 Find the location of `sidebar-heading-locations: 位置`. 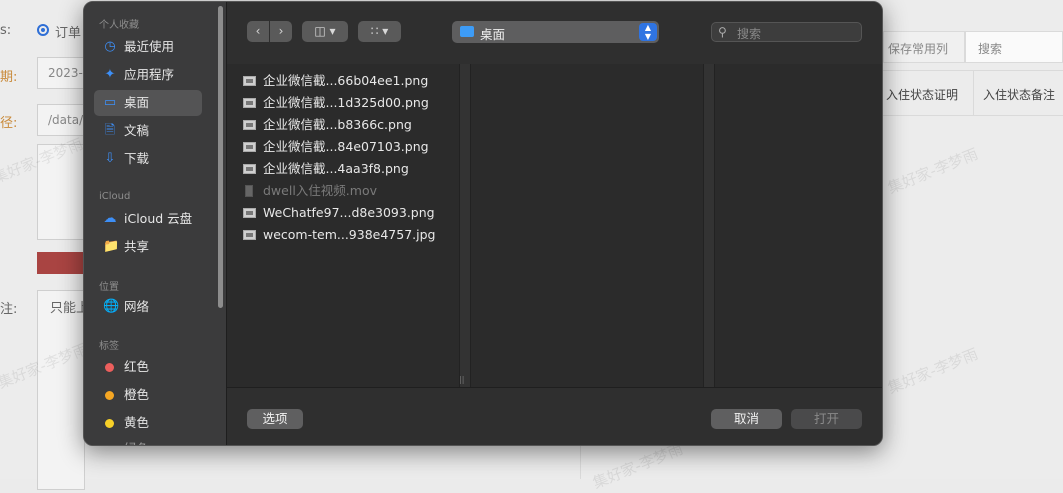

sidebar-heading-locations: 位置 is located at coordinates (109, 287).